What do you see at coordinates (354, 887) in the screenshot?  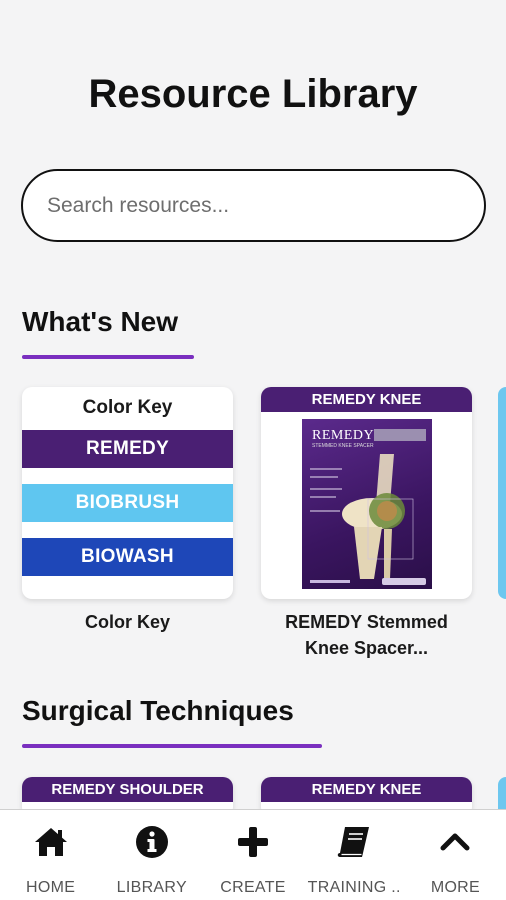 I see `nav-label: TRAINING ..` at bounding box center [354, 887].